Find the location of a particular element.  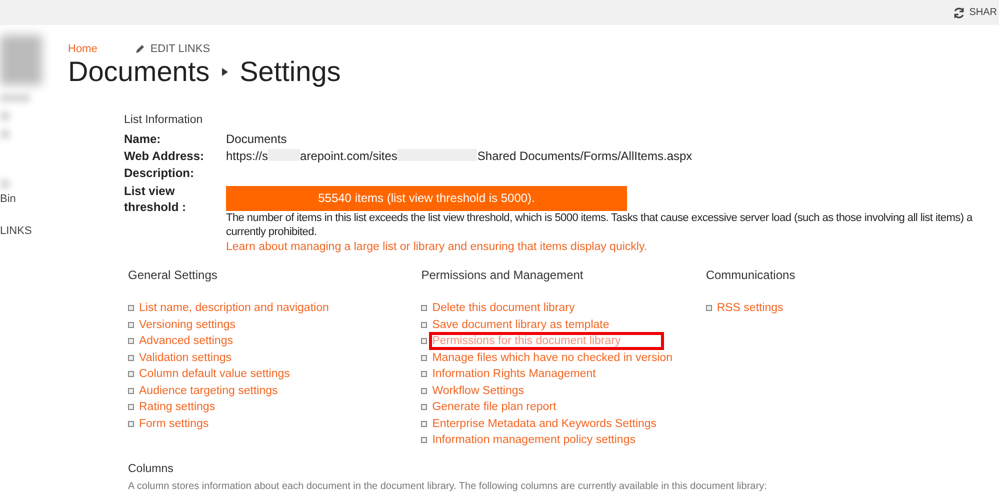

field-label: Name: is located at coordinates (143, 139).